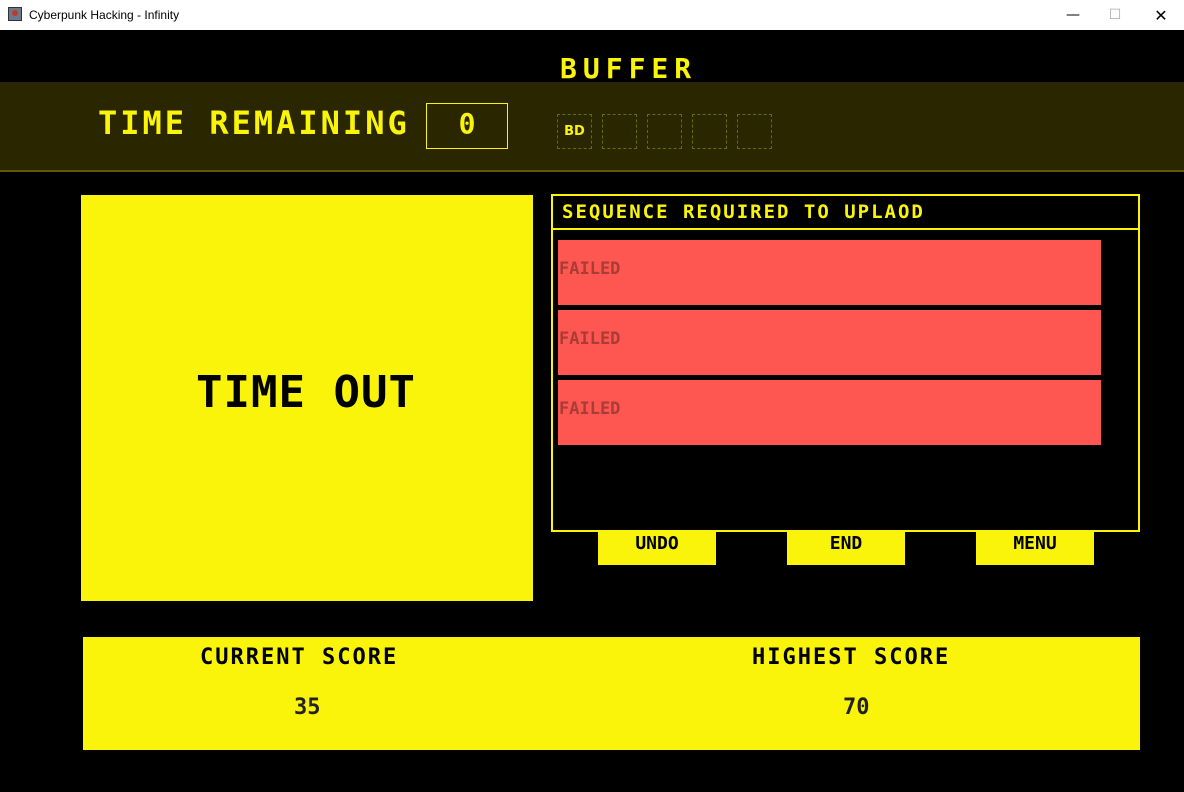  Describe the element at coordinates (467, 126) in the screenshot. I see `time-remaining-value: 0` at that location.